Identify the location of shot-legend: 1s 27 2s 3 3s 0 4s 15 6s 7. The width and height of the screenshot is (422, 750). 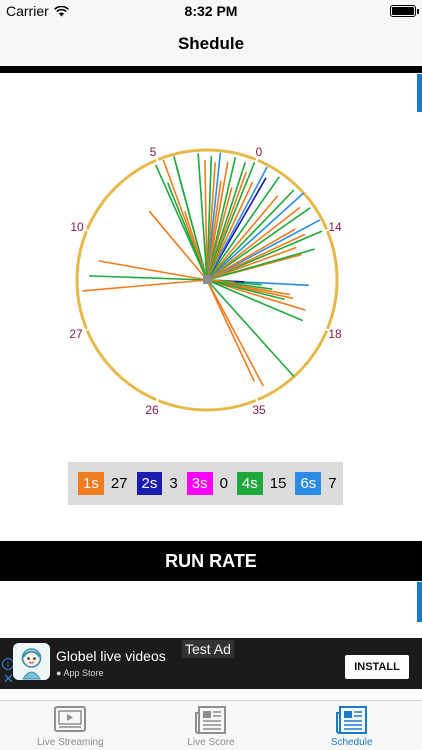
(205, 483).